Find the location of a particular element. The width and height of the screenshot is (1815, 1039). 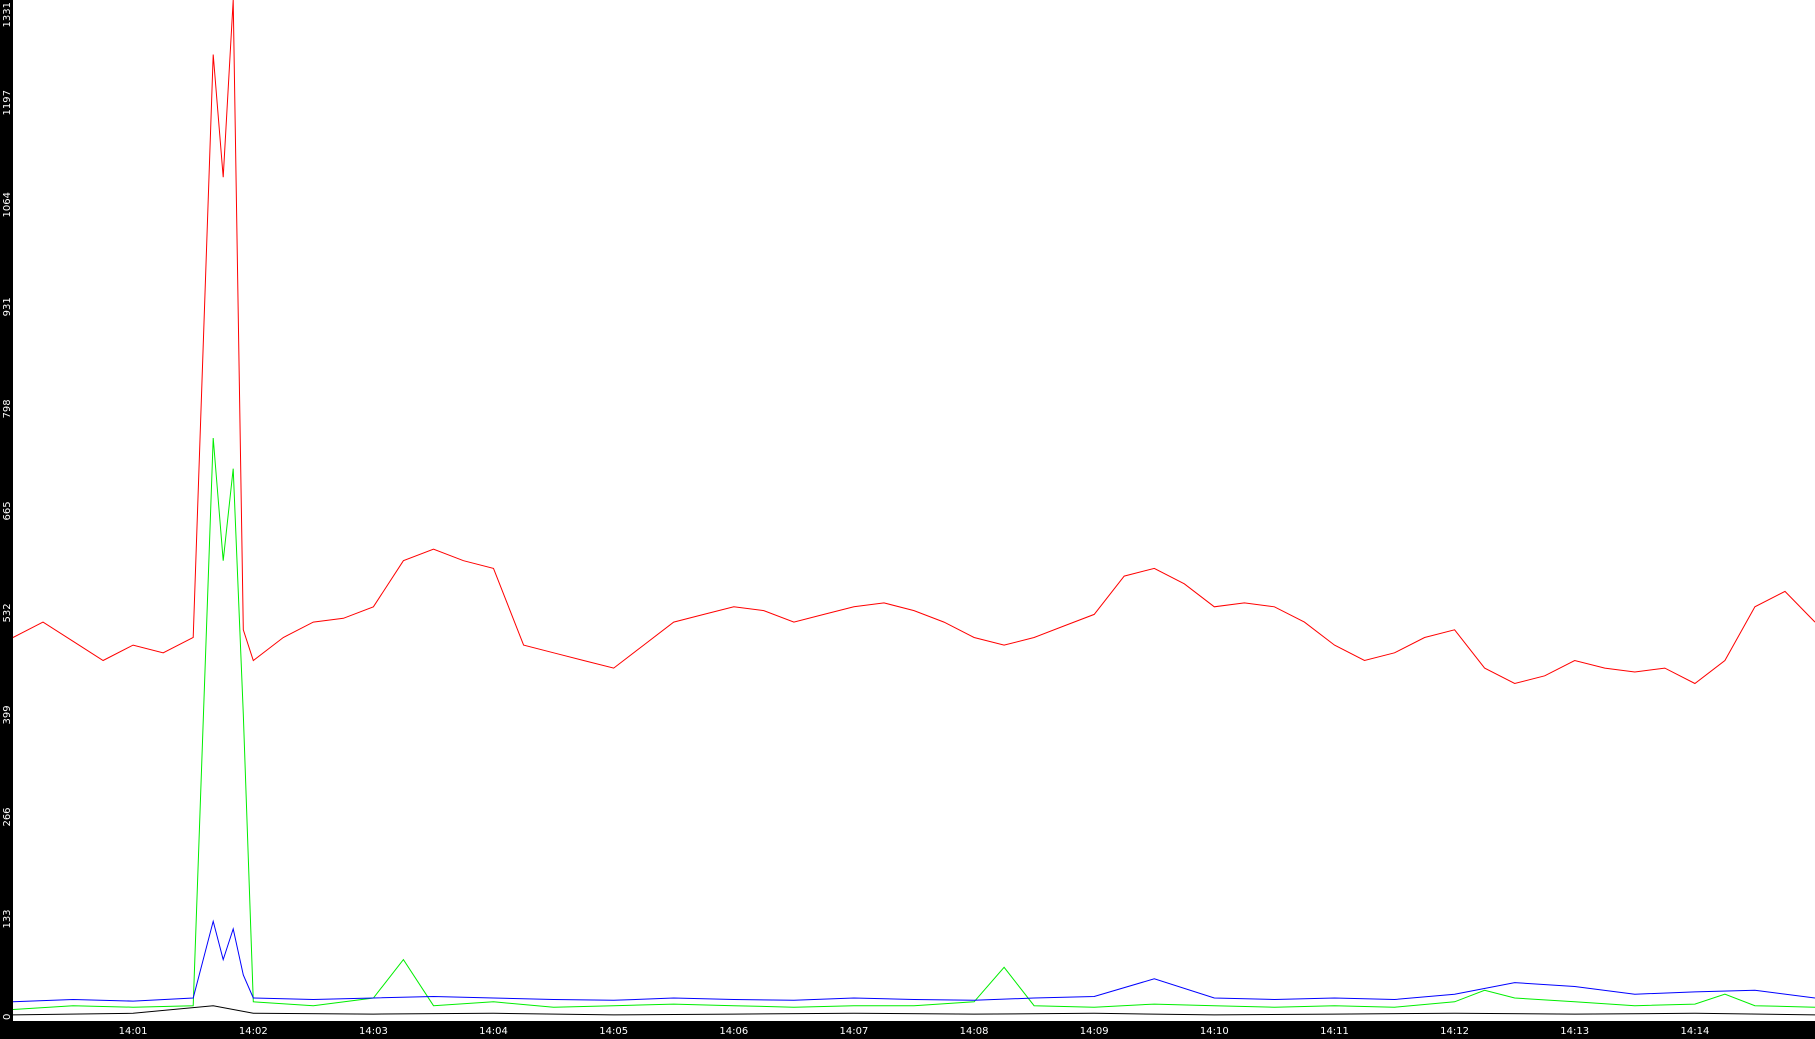

y-tick-label: 931 is located at coordinates (7, 306).